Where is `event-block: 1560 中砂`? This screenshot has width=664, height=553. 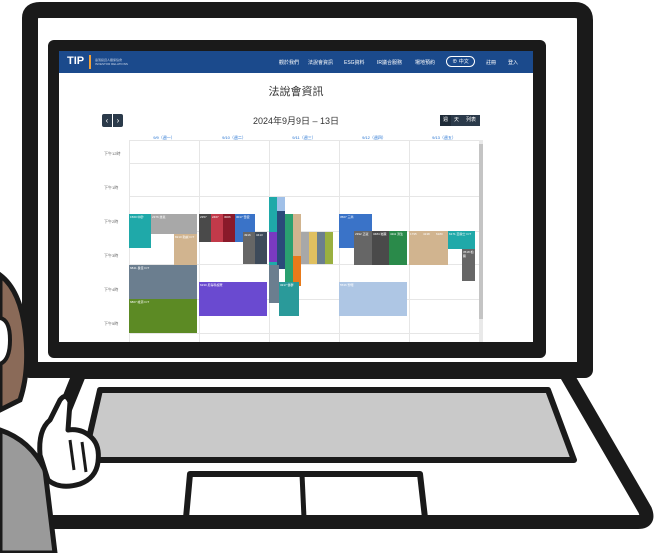 event-block: 1560 中砂 is located at coordinates (140, 231).